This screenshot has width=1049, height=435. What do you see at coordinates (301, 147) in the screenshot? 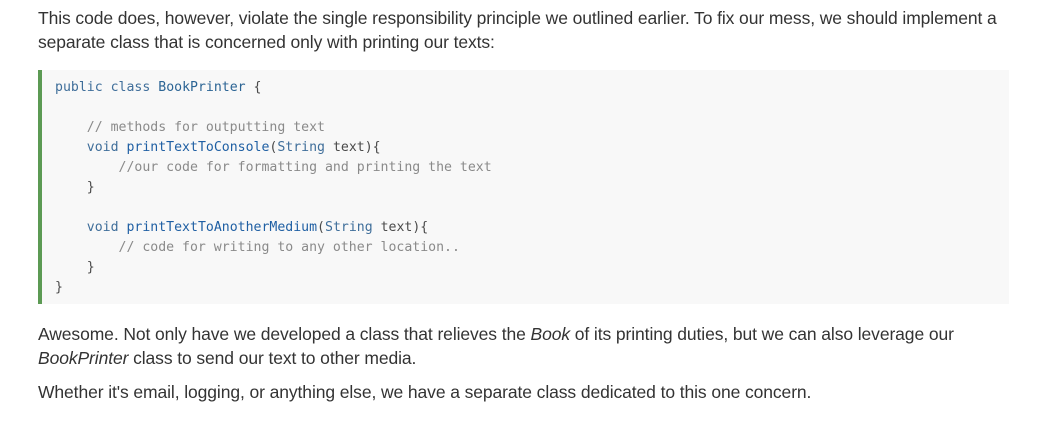
I see `type-string-1: String` at bounding box center [301, 147].